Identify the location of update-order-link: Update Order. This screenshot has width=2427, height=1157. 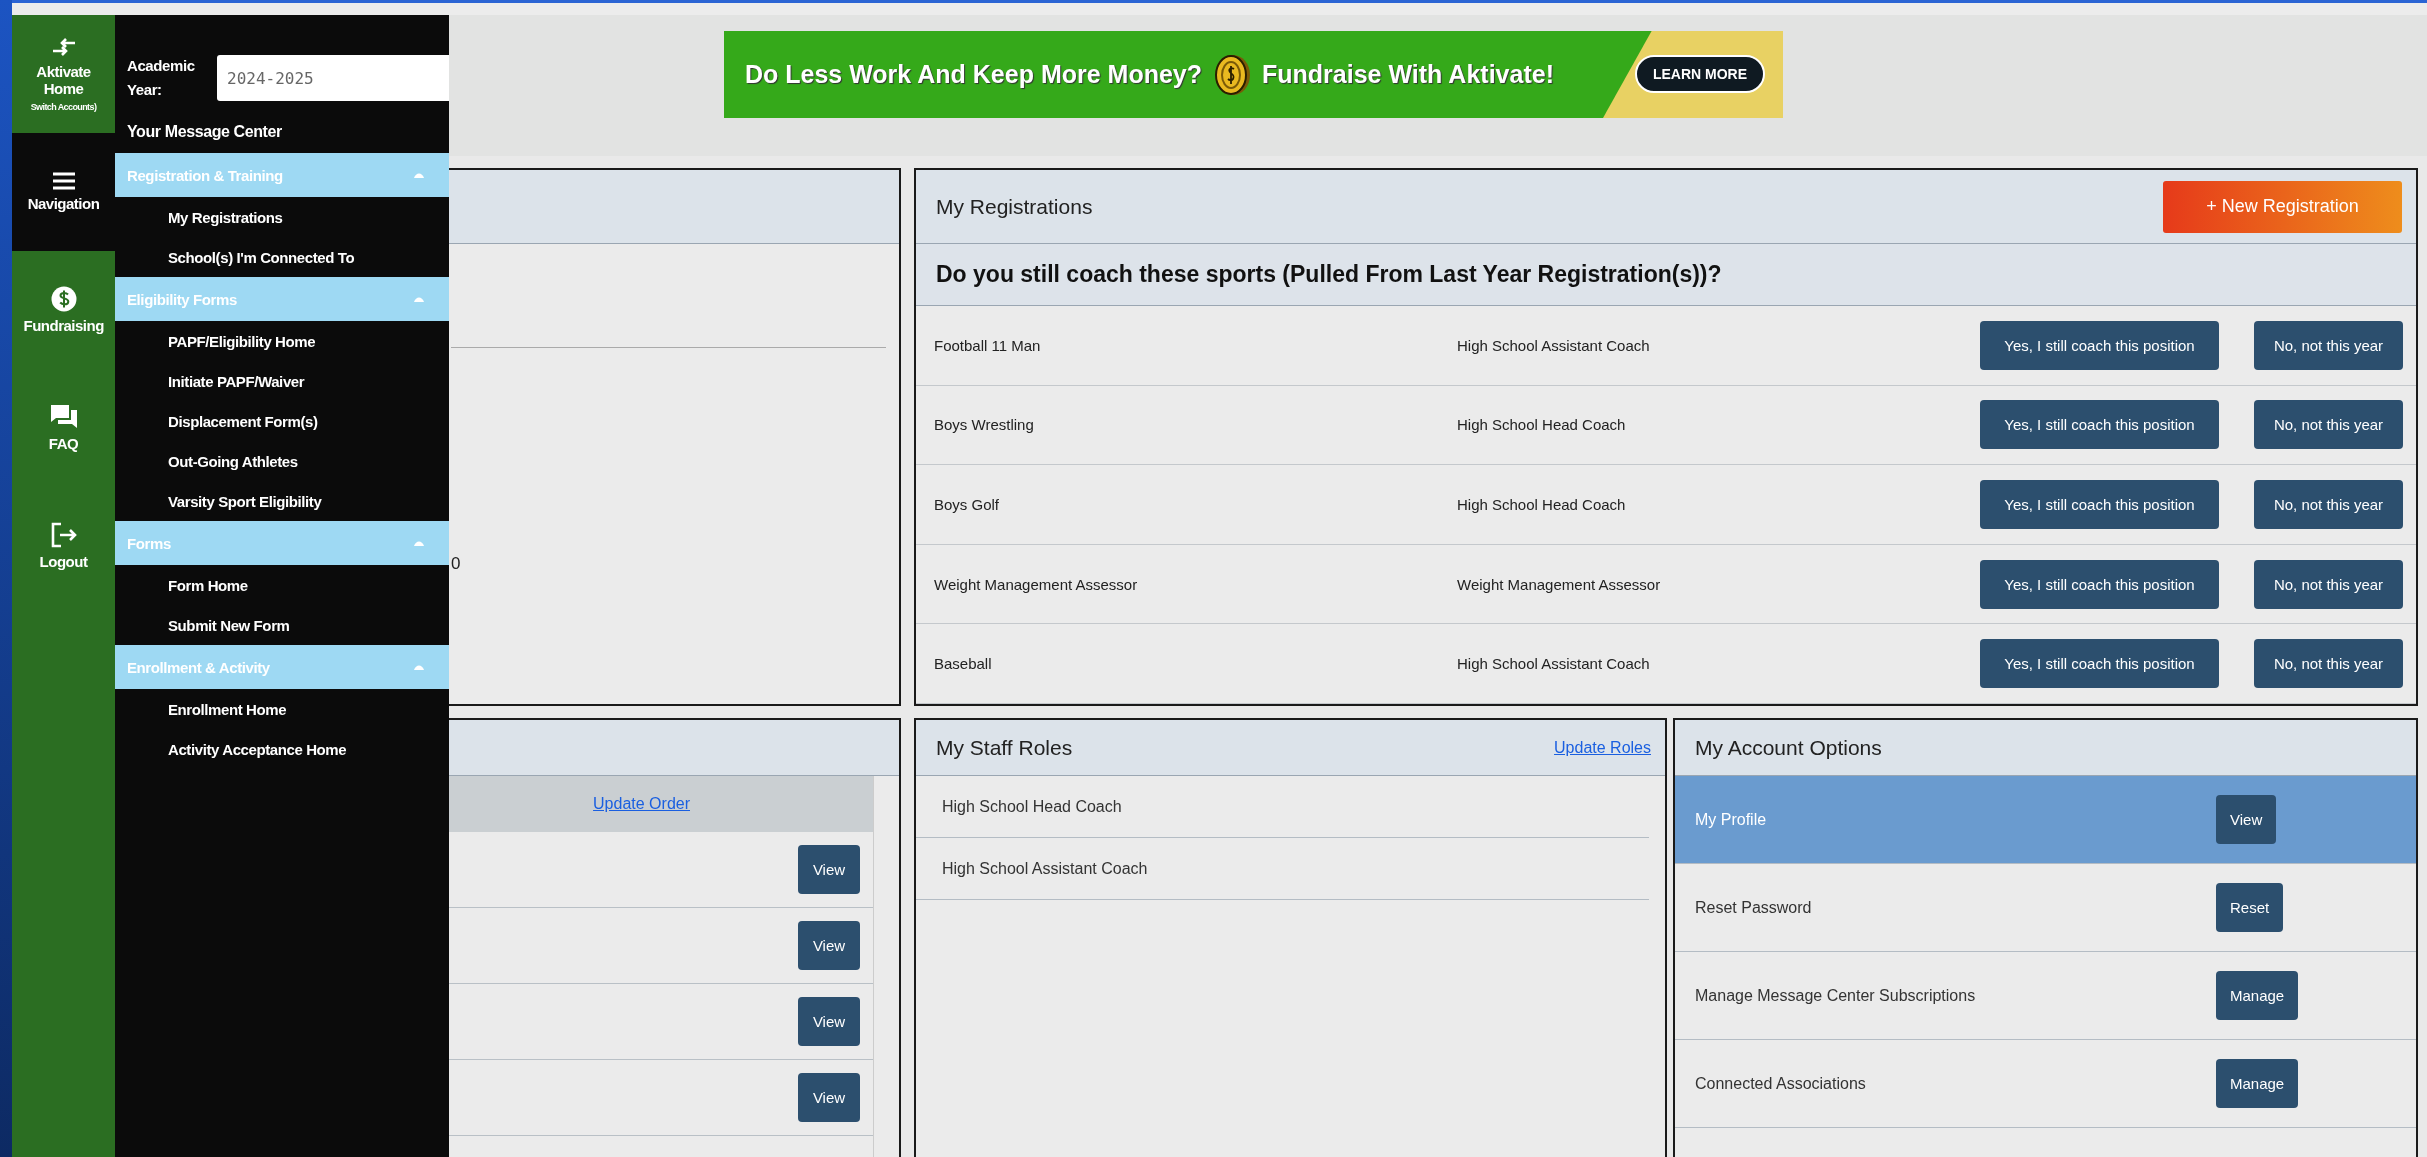
(641, 804).